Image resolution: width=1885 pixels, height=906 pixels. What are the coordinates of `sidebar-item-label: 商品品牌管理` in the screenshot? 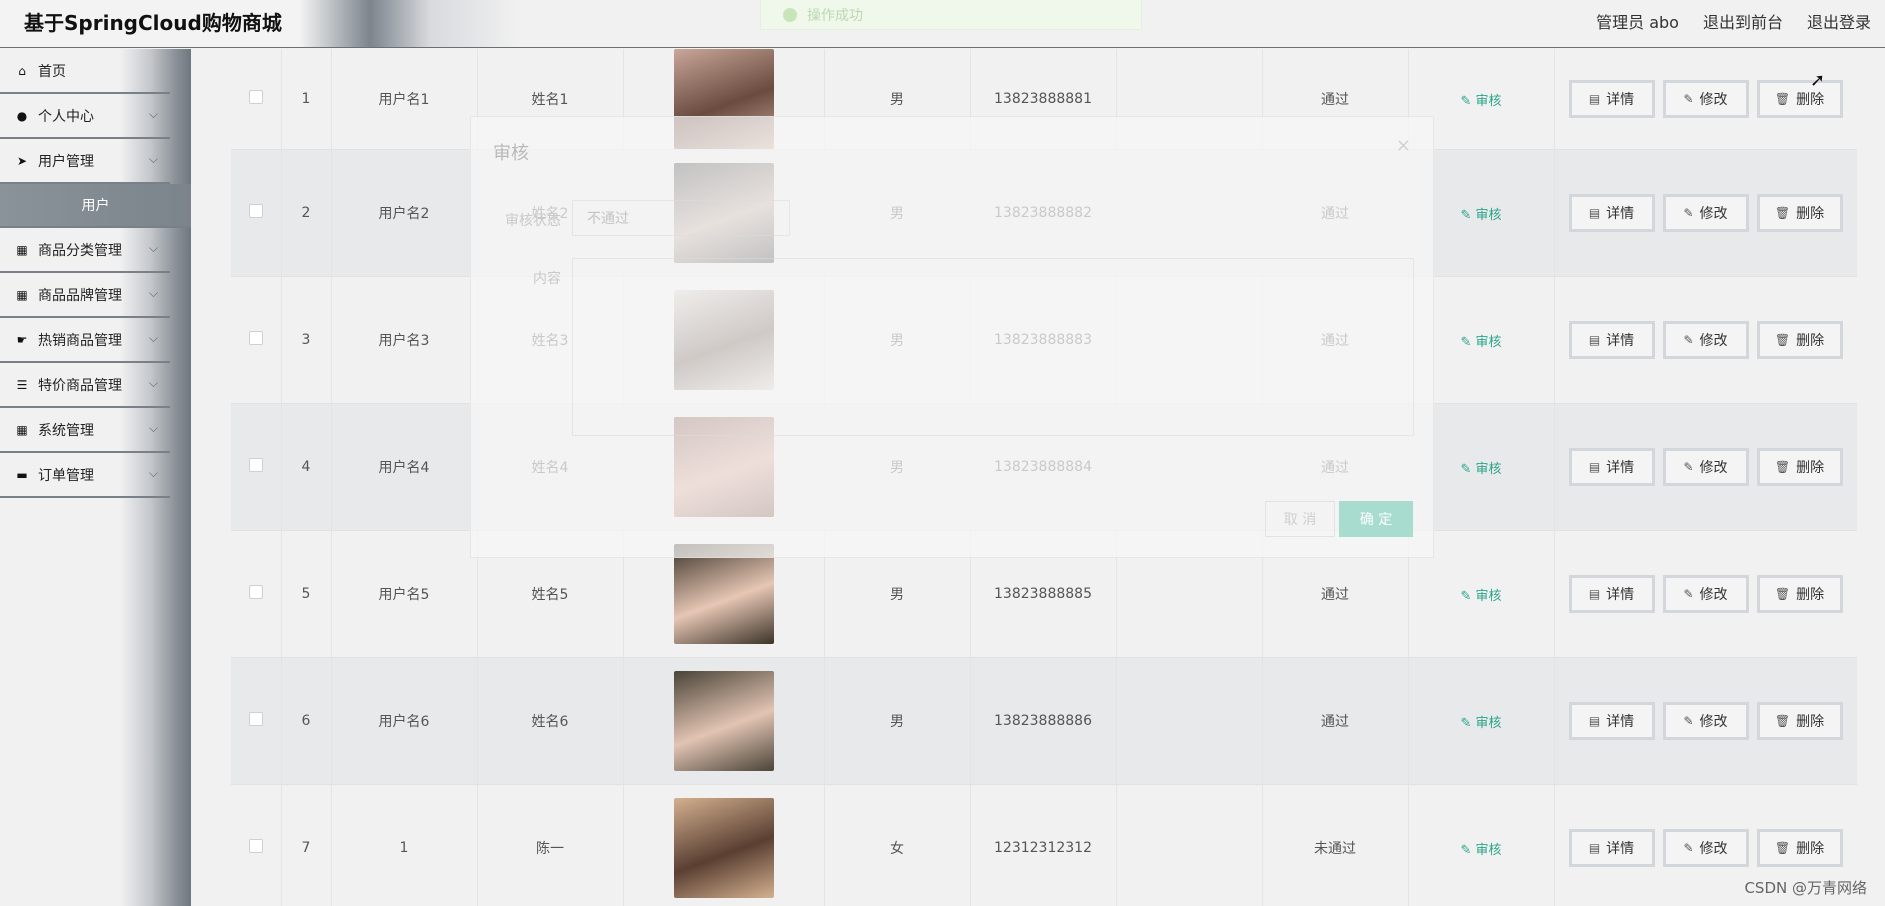 It's located at (80, 295).